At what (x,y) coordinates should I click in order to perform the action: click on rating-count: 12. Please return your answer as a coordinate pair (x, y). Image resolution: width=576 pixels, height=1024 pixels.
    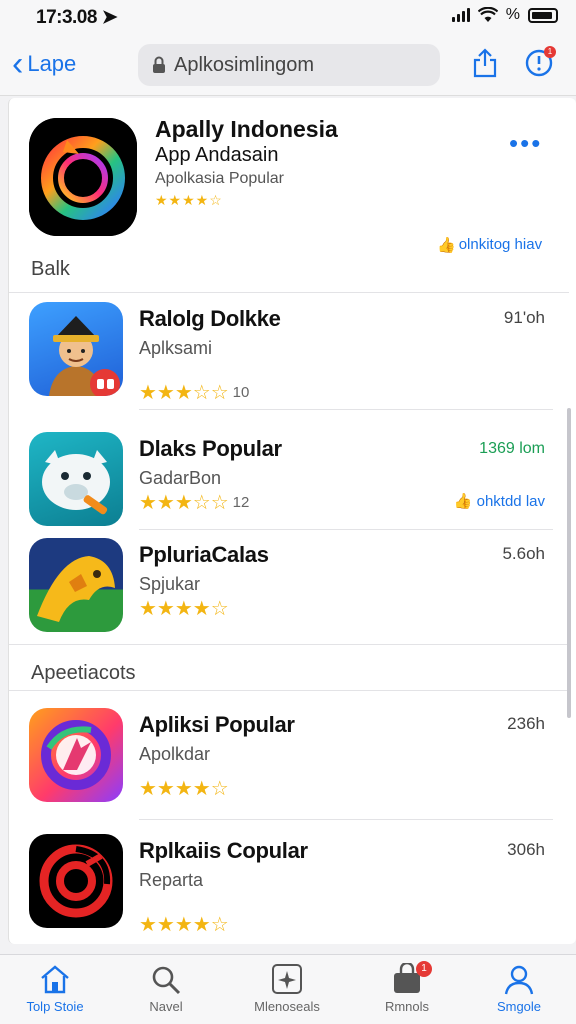
    Looking at the image, I should click on (241, 502).